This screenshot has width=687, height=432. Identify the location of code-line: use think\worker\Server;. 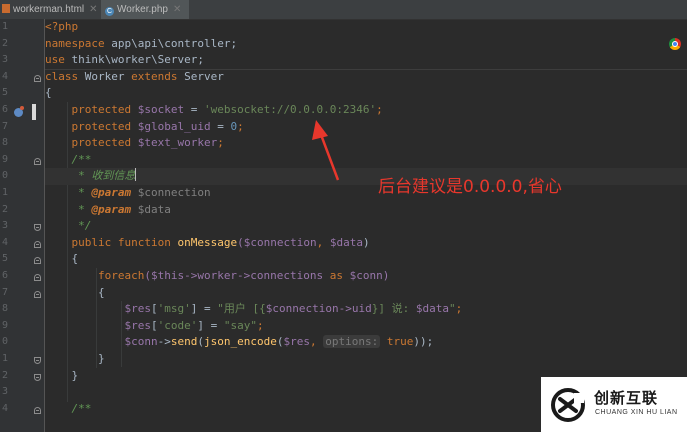
(124, 60).